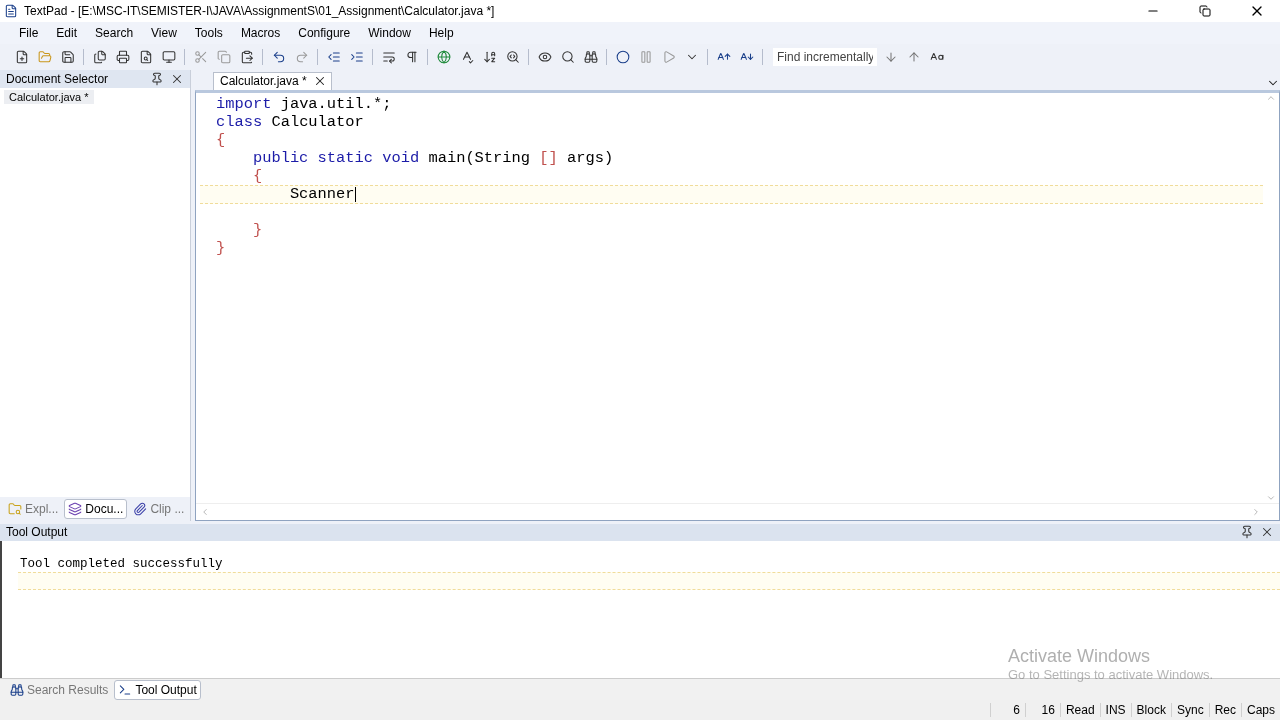  Describe the element at coordinates (1224, 710) in the screenshot. I see `status-field: Rec` at that location.